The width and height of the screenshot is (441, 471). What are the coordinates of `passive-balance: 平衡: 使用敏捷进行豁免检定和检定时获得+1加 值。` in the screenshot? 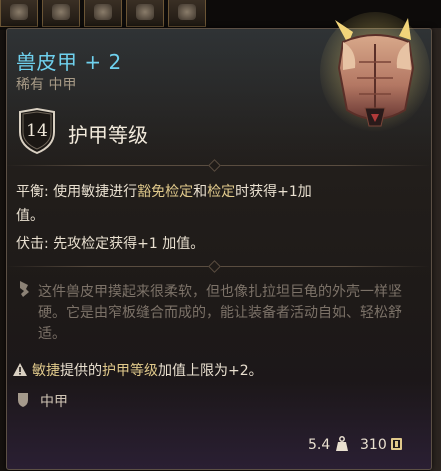 It's located at (181, 204).